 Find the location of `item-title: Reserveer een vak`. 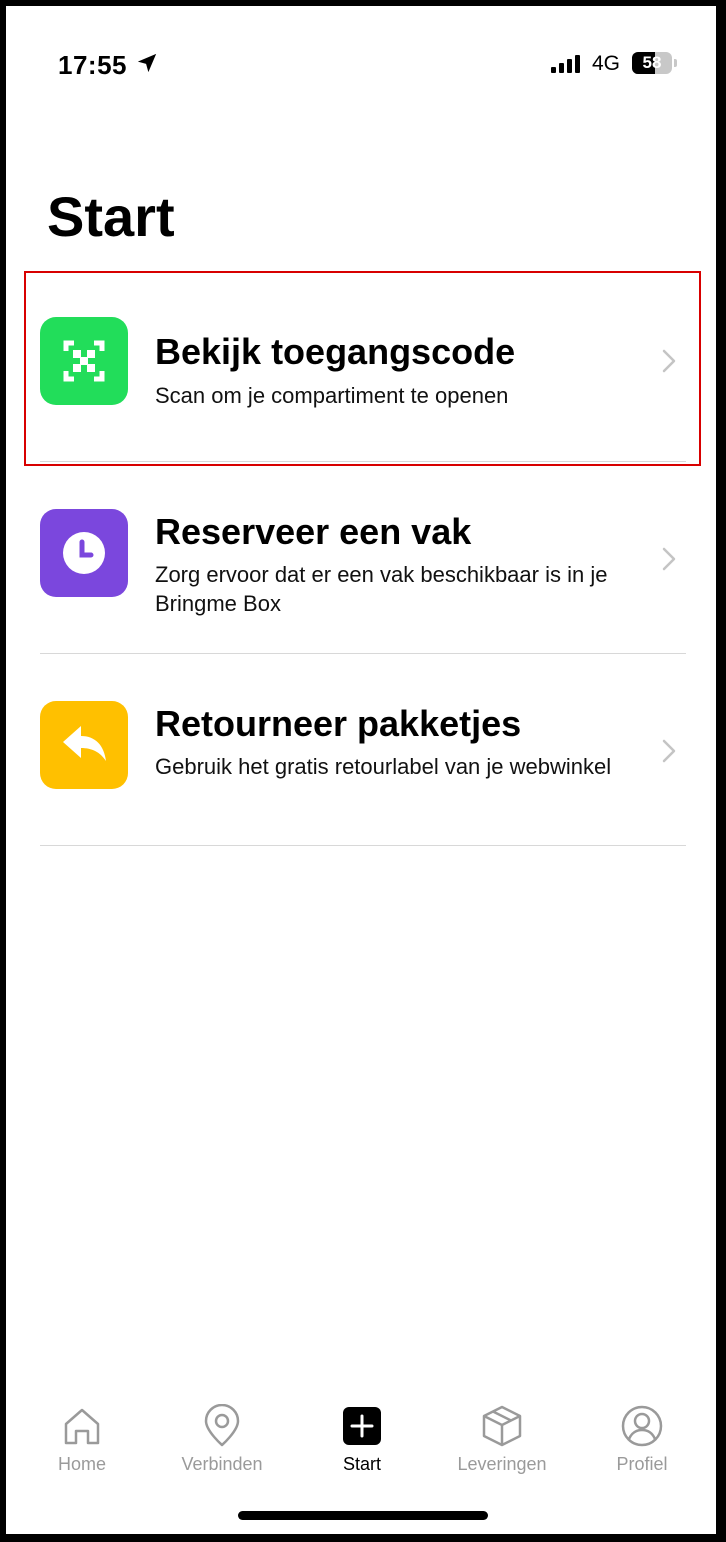

item-title: Reserveer een vak is located at coordinates (313, 531).